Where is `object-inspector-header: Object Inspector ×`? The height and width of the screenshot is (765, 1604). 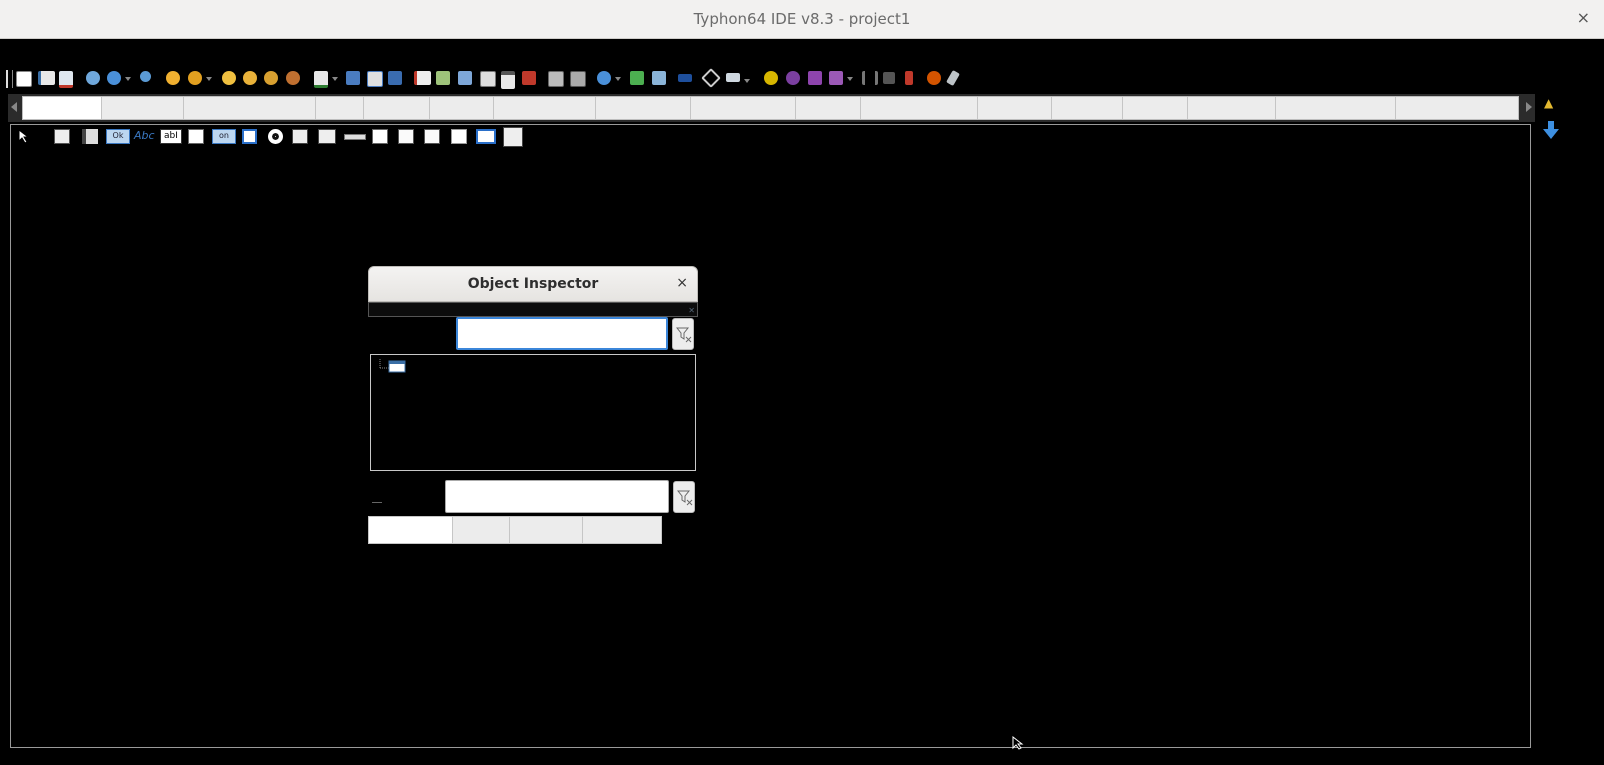 object-inspector-header: Object Inspector × is located at coordinates (533, 284).